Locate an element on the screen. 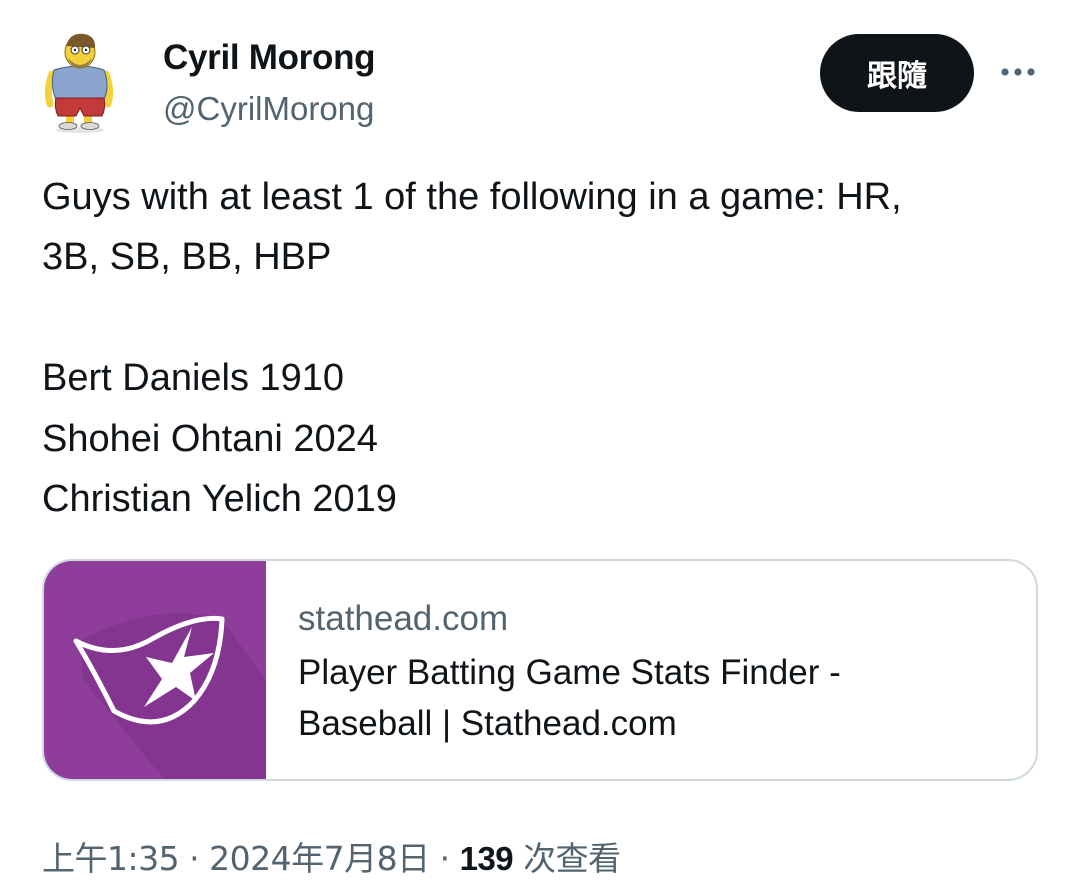 The height and width of the screenshot is (895, 1080). tweet-time: 上午1:35 is located at coordinates (111, 858).